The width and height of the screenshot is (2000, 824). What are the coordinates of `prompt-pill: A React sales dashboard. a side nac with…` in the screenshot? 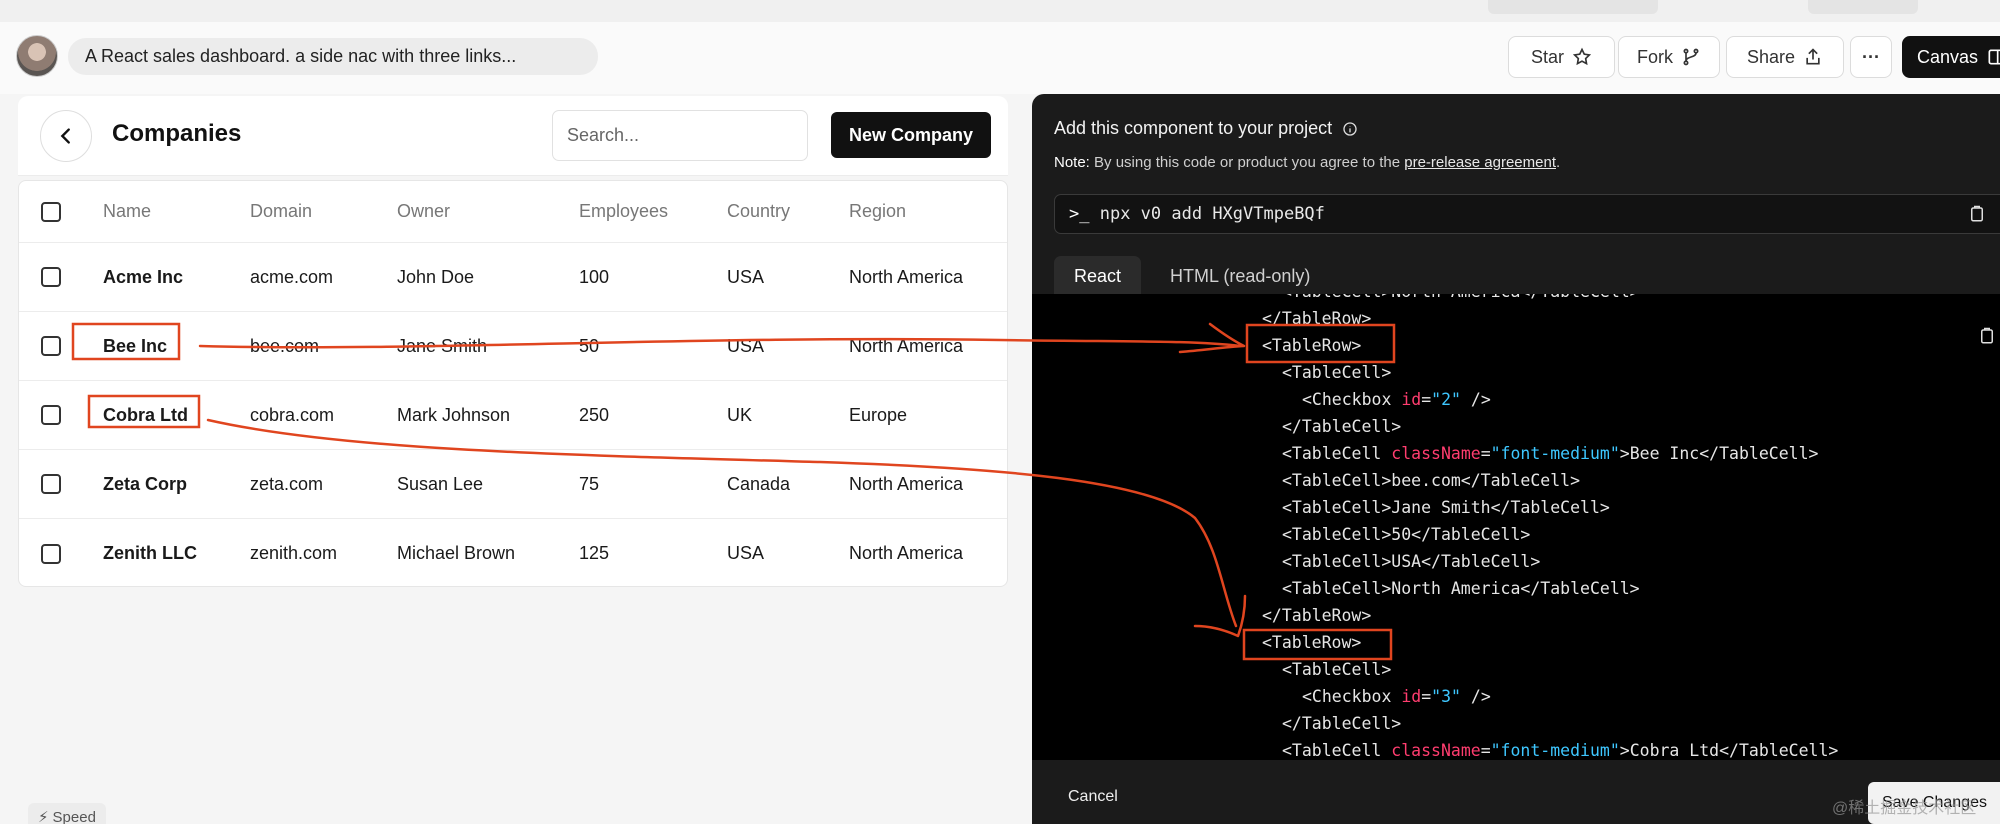 It's located at (333, 56).